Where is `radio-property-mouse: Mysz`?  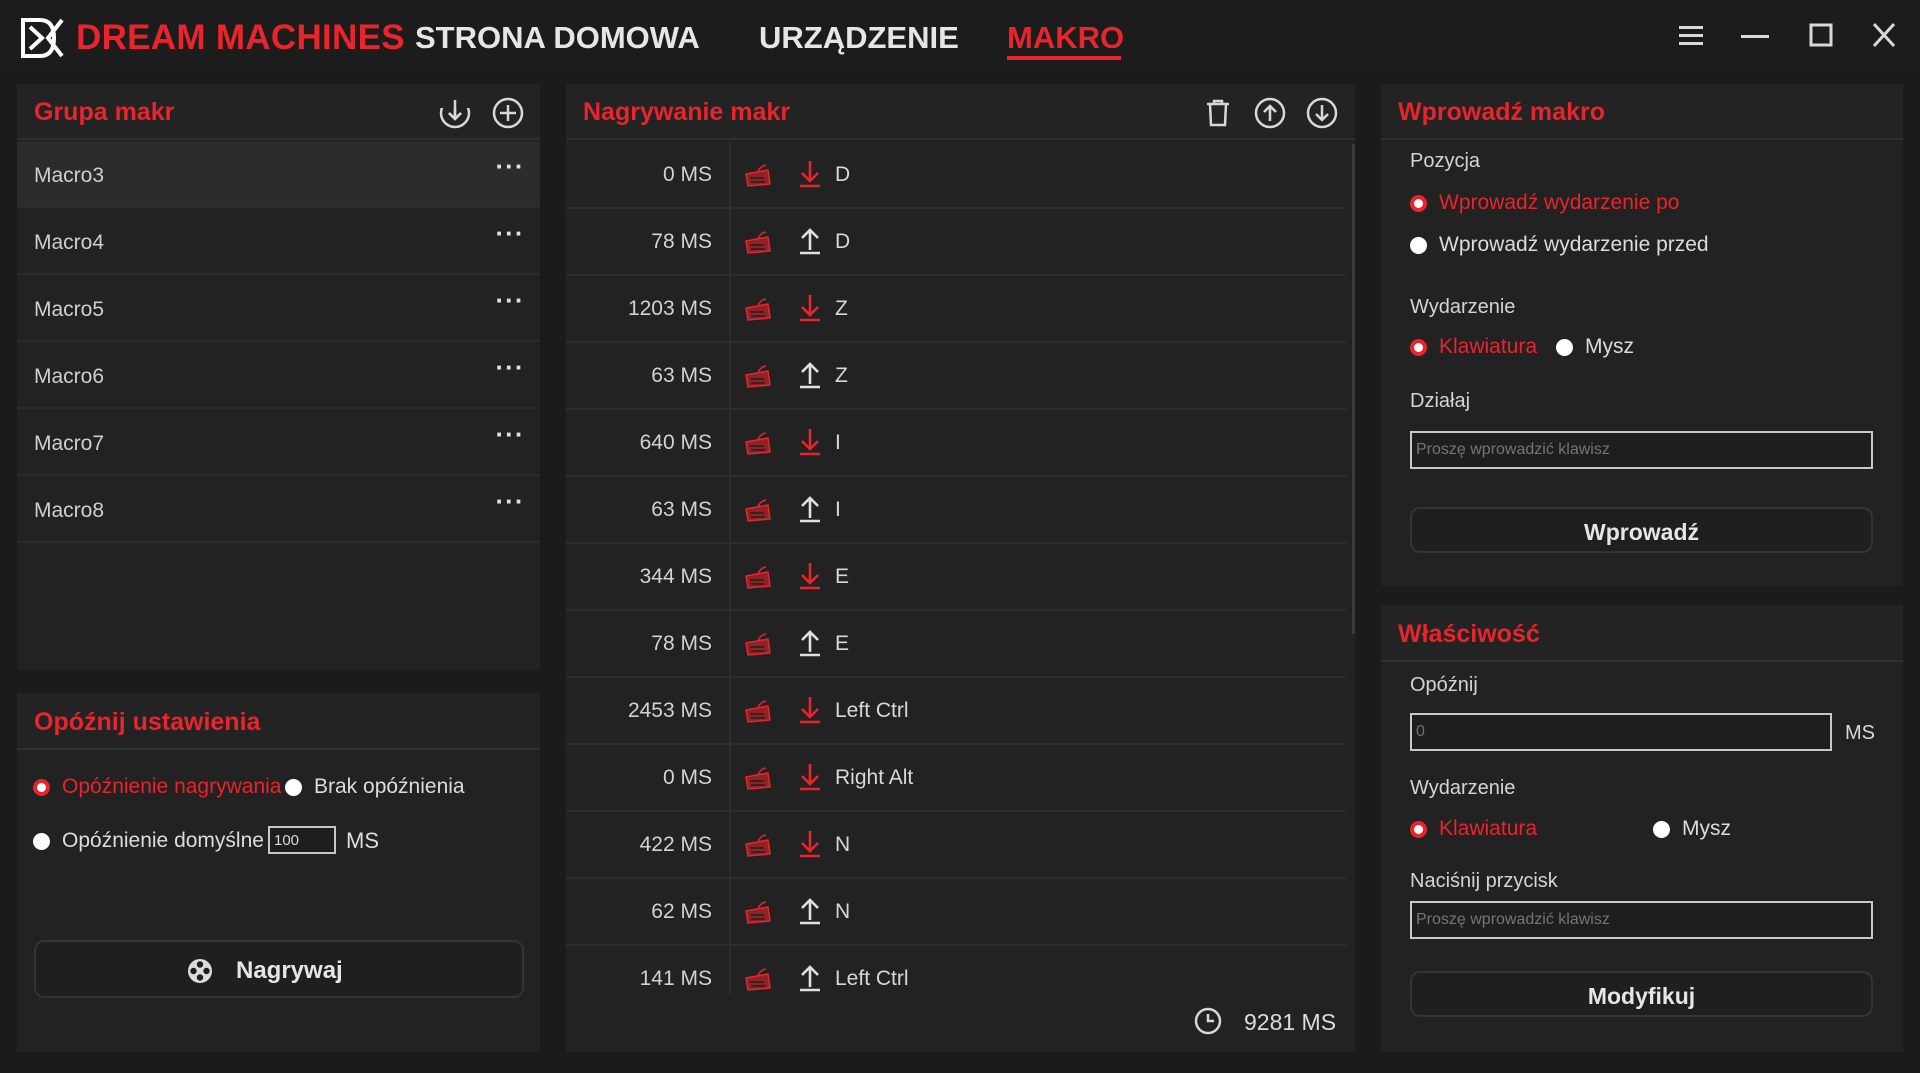 radio-property-mouse: Mysz is located at coordinates (1692, 829).